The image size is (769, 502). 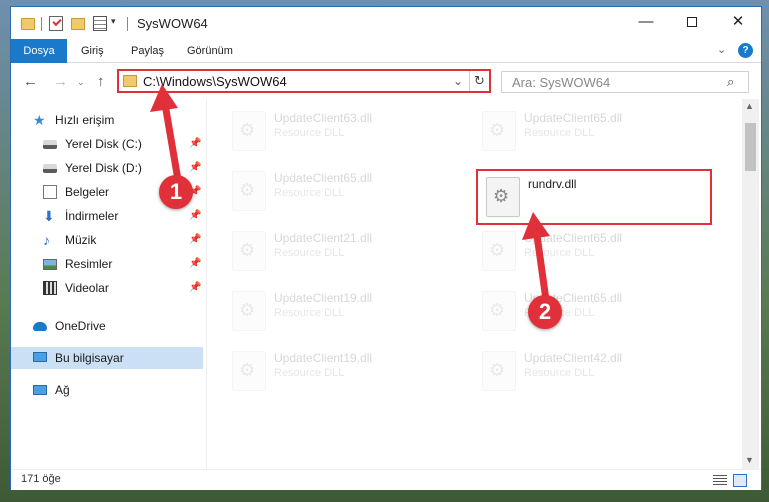 I want to click on step-marker-2: 2, so click(x=545, y=312).